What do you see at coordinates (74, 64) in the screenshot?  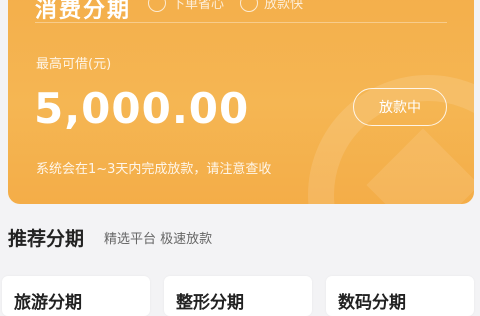 I see `limit-label: 最高可借(元)` at bounding box center [74, 64].